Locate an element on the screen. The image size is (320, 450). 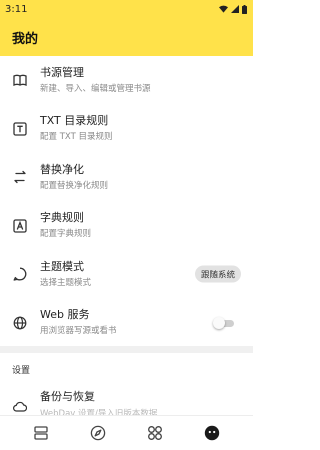
my-icon is located at coordinates (212, 433).